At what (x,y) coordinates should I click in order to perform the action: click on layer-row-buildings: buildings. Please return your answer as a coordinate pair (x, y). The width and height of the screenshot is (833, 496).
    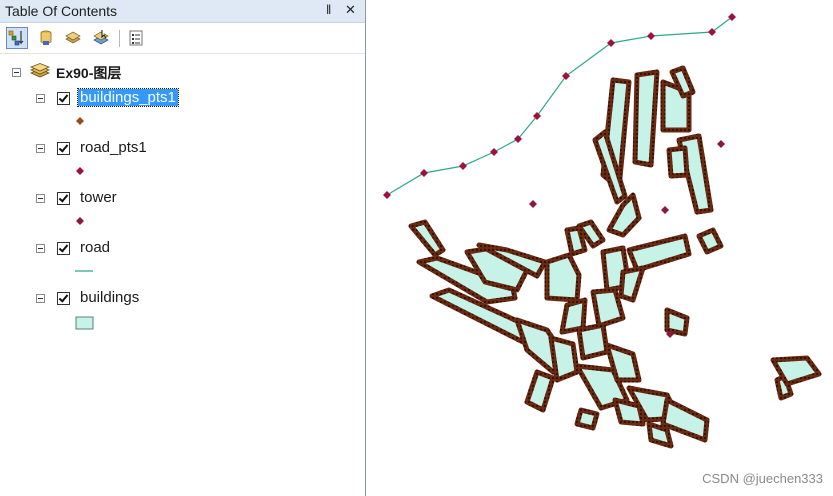
    Looking at the image, I should click on (180, 299).